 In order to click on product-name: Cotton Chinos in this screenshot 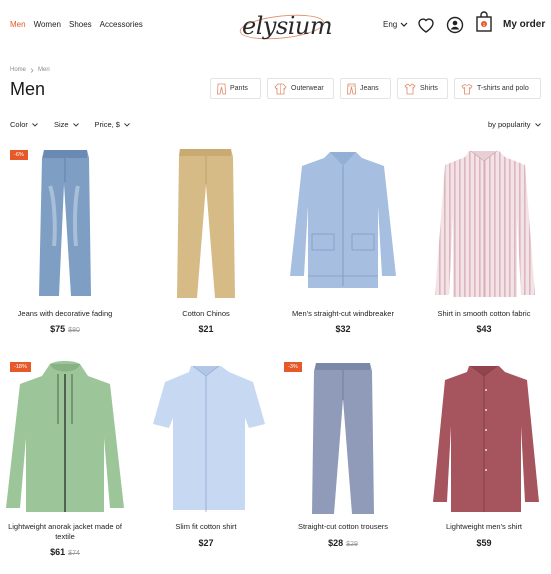, I will do `click(206, 314)`.